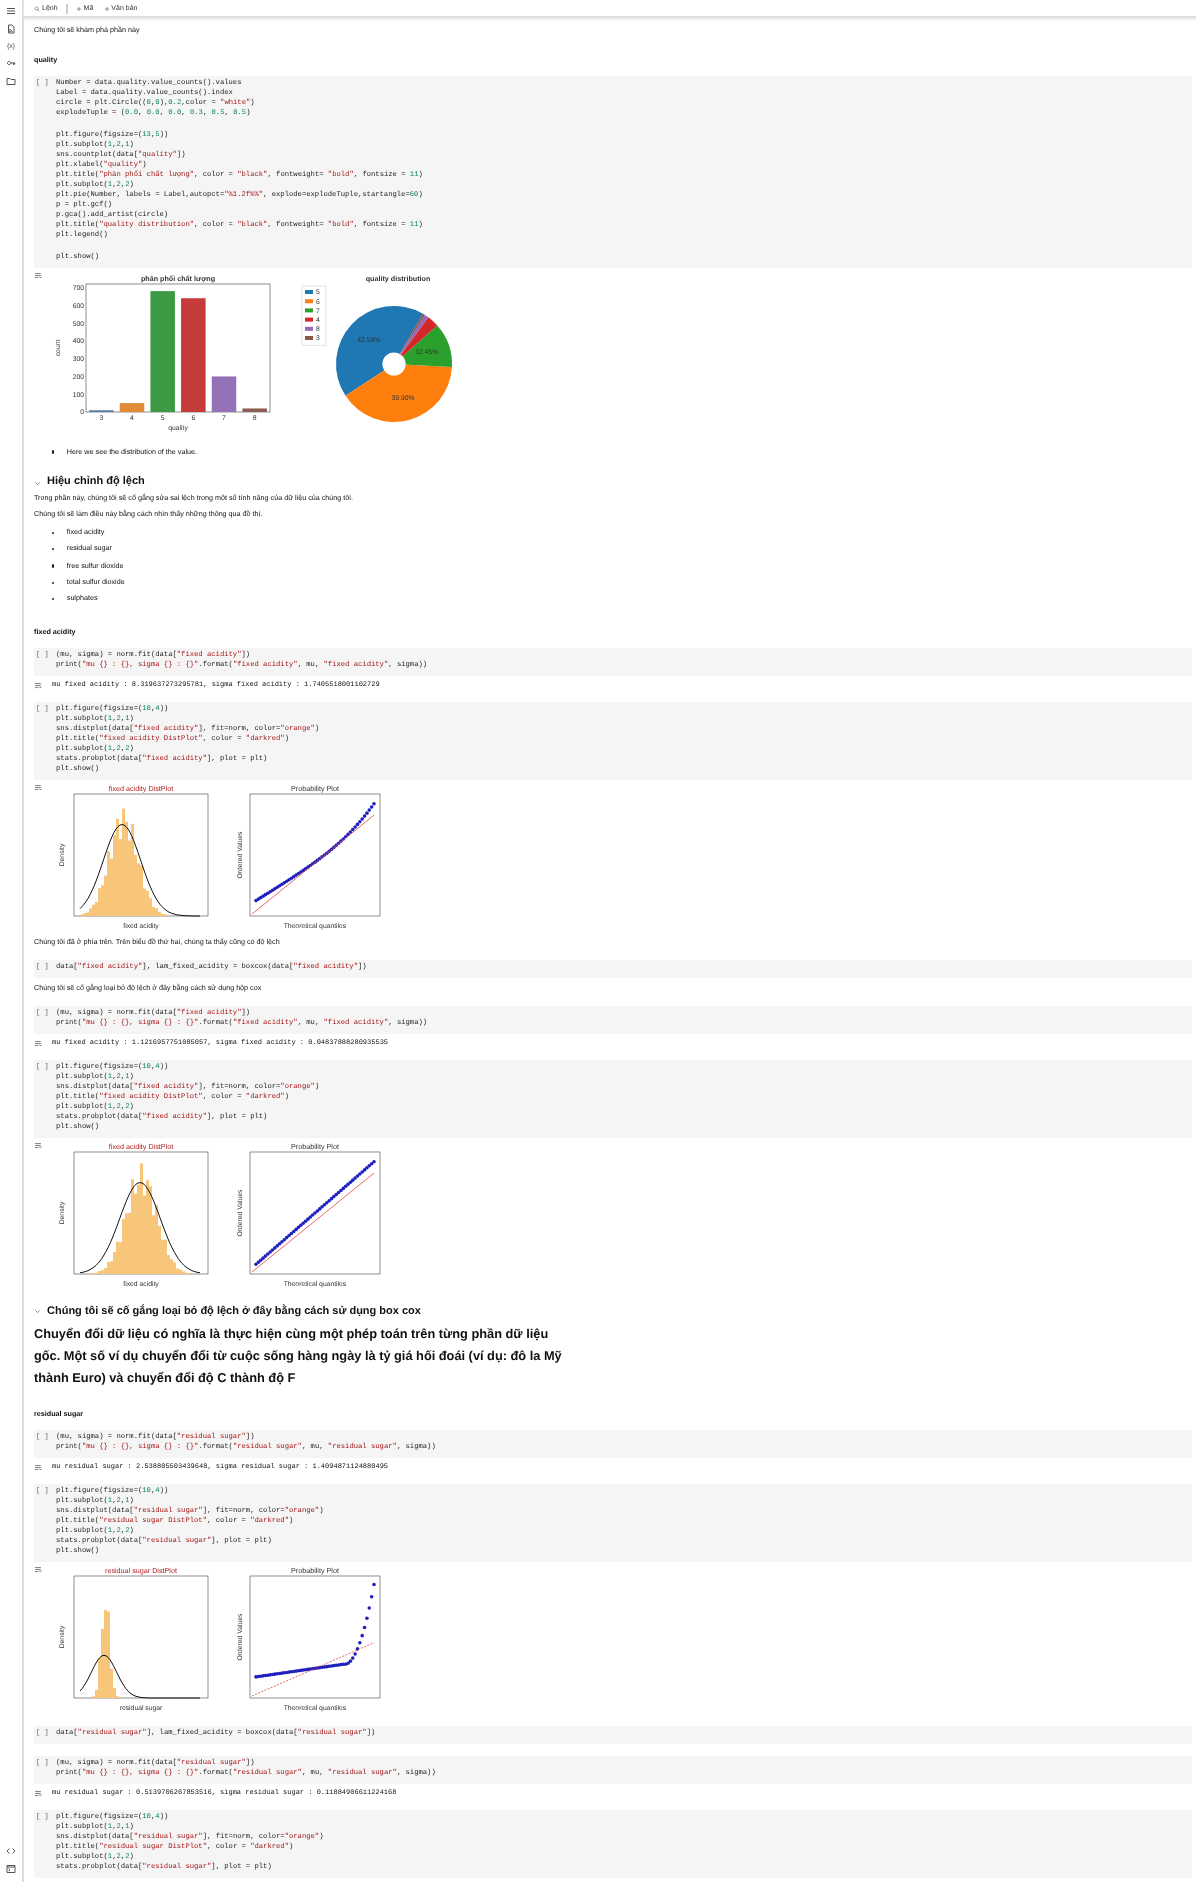  I want to click on menu-icon, so click(11, 11).